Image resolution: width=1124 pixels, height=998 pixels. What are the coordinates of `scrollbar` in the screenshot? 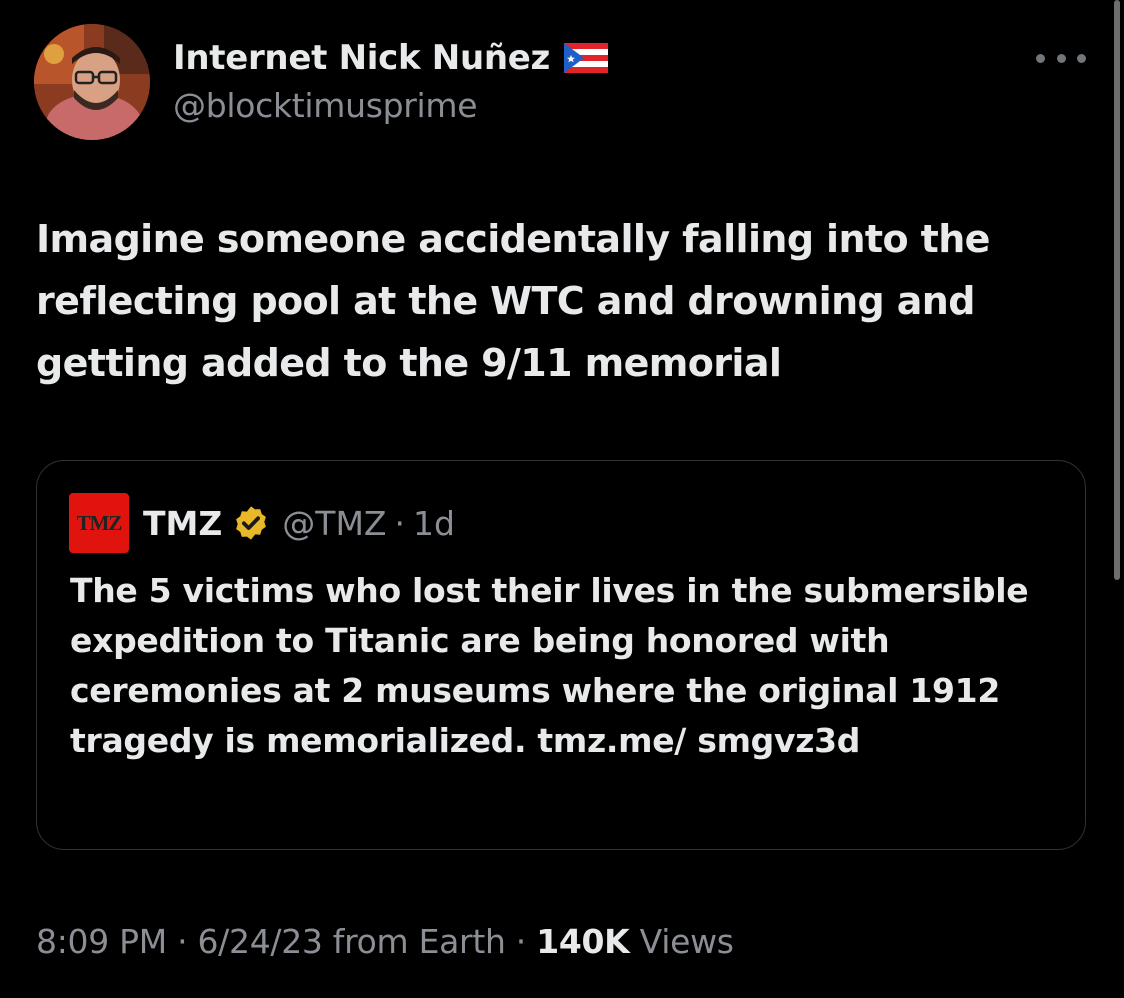 It's located at (1117, 290).